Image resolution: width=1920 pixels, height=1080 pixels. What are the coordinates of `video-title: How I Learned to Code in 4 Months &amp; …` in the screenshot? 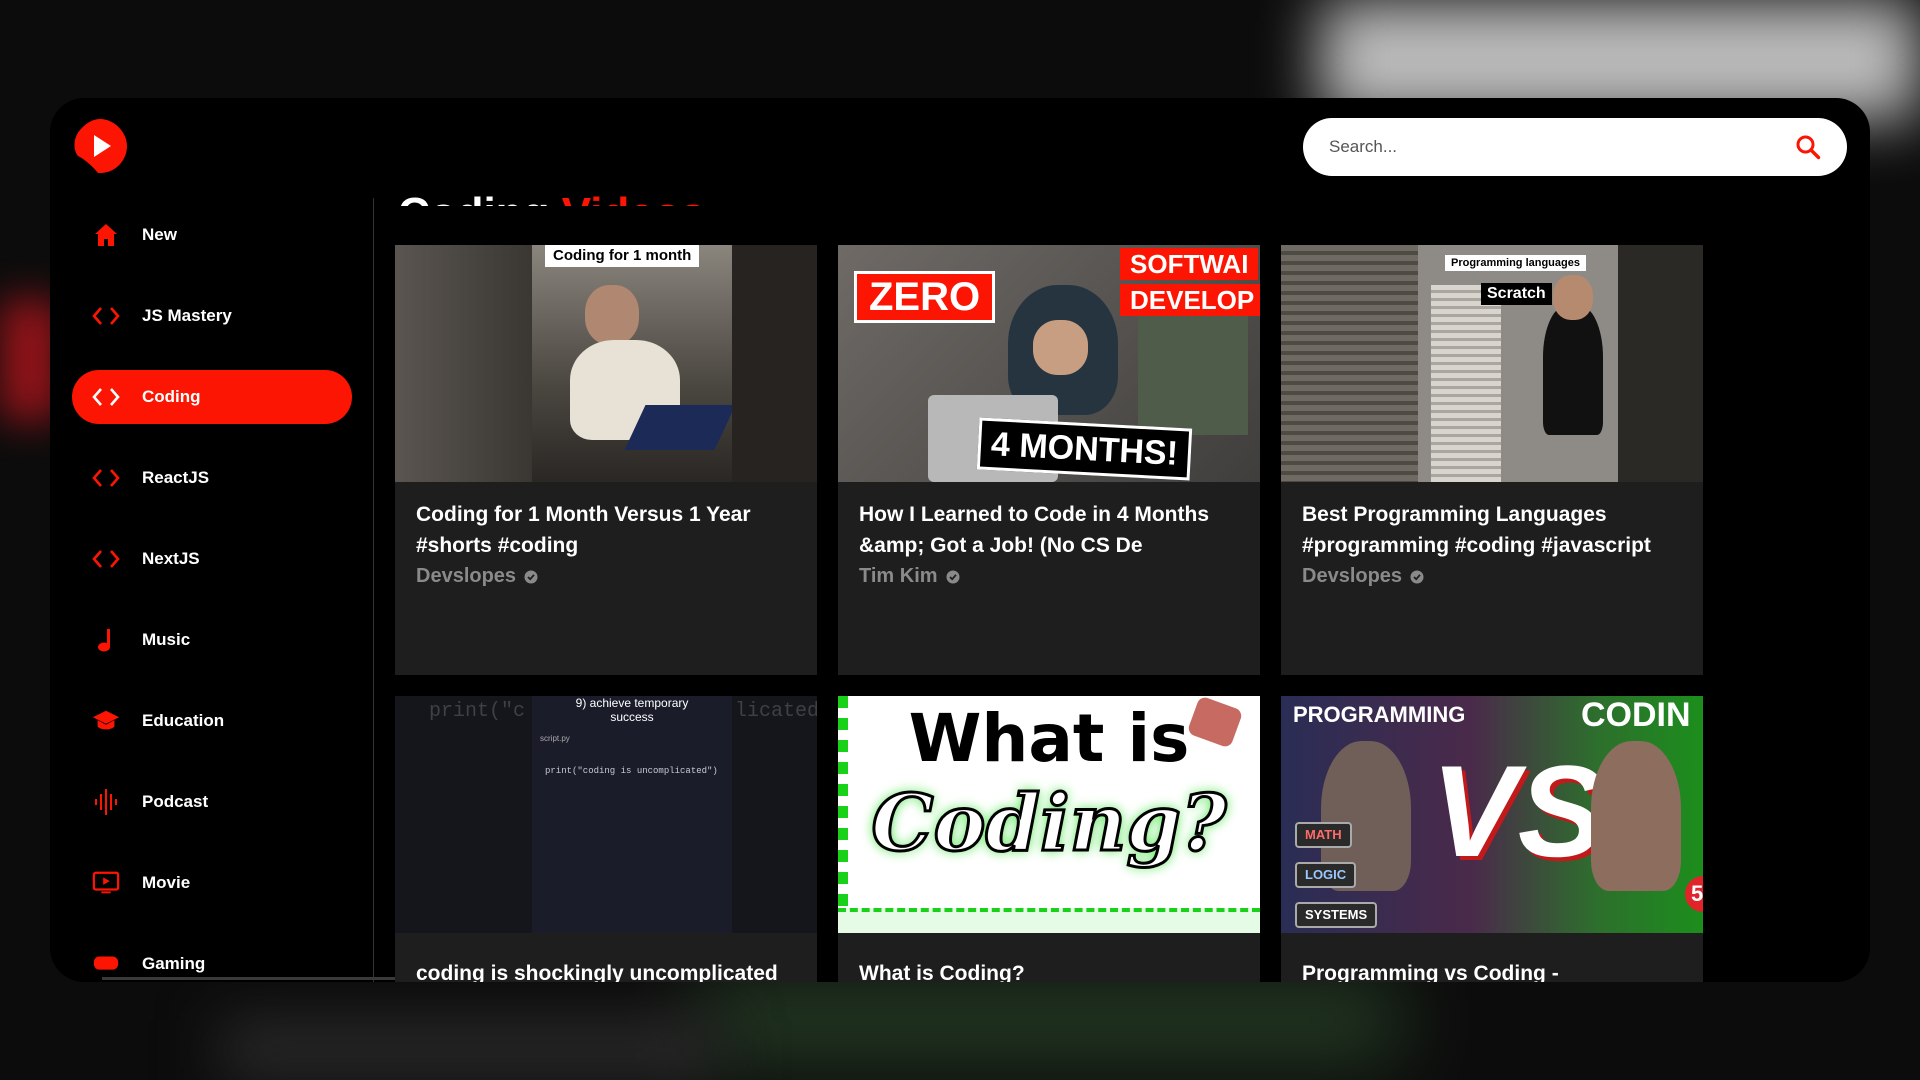 It's located at (1054, 530).